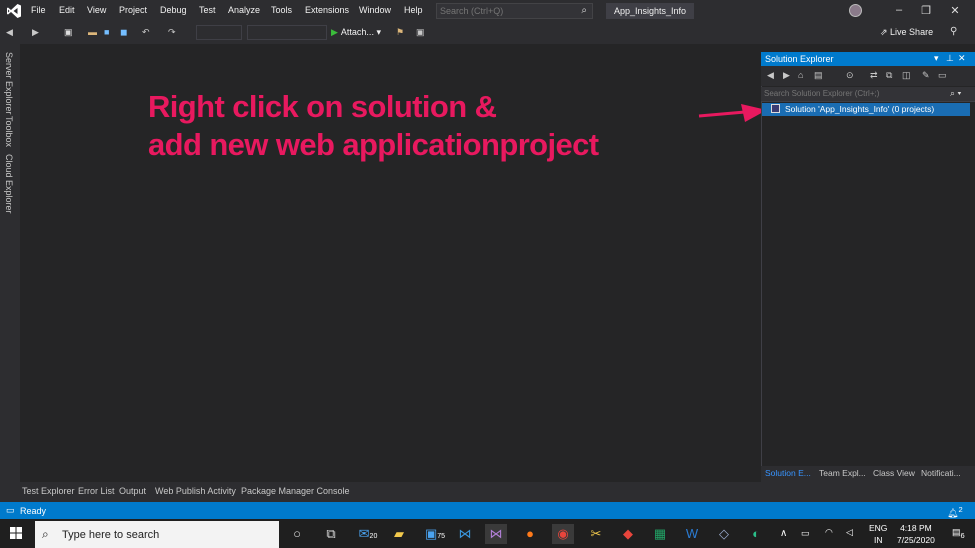  I want to click on solution-explorer-search, so click(868, 94).